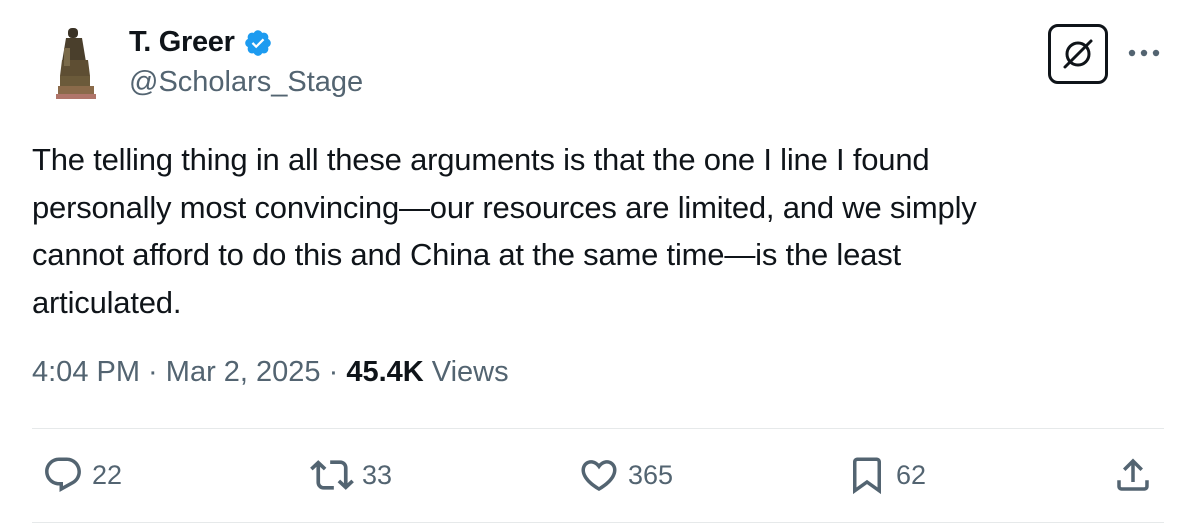 This screenshot has width=1194, height=524. I want to click on repost-icon, so click(332, 475).